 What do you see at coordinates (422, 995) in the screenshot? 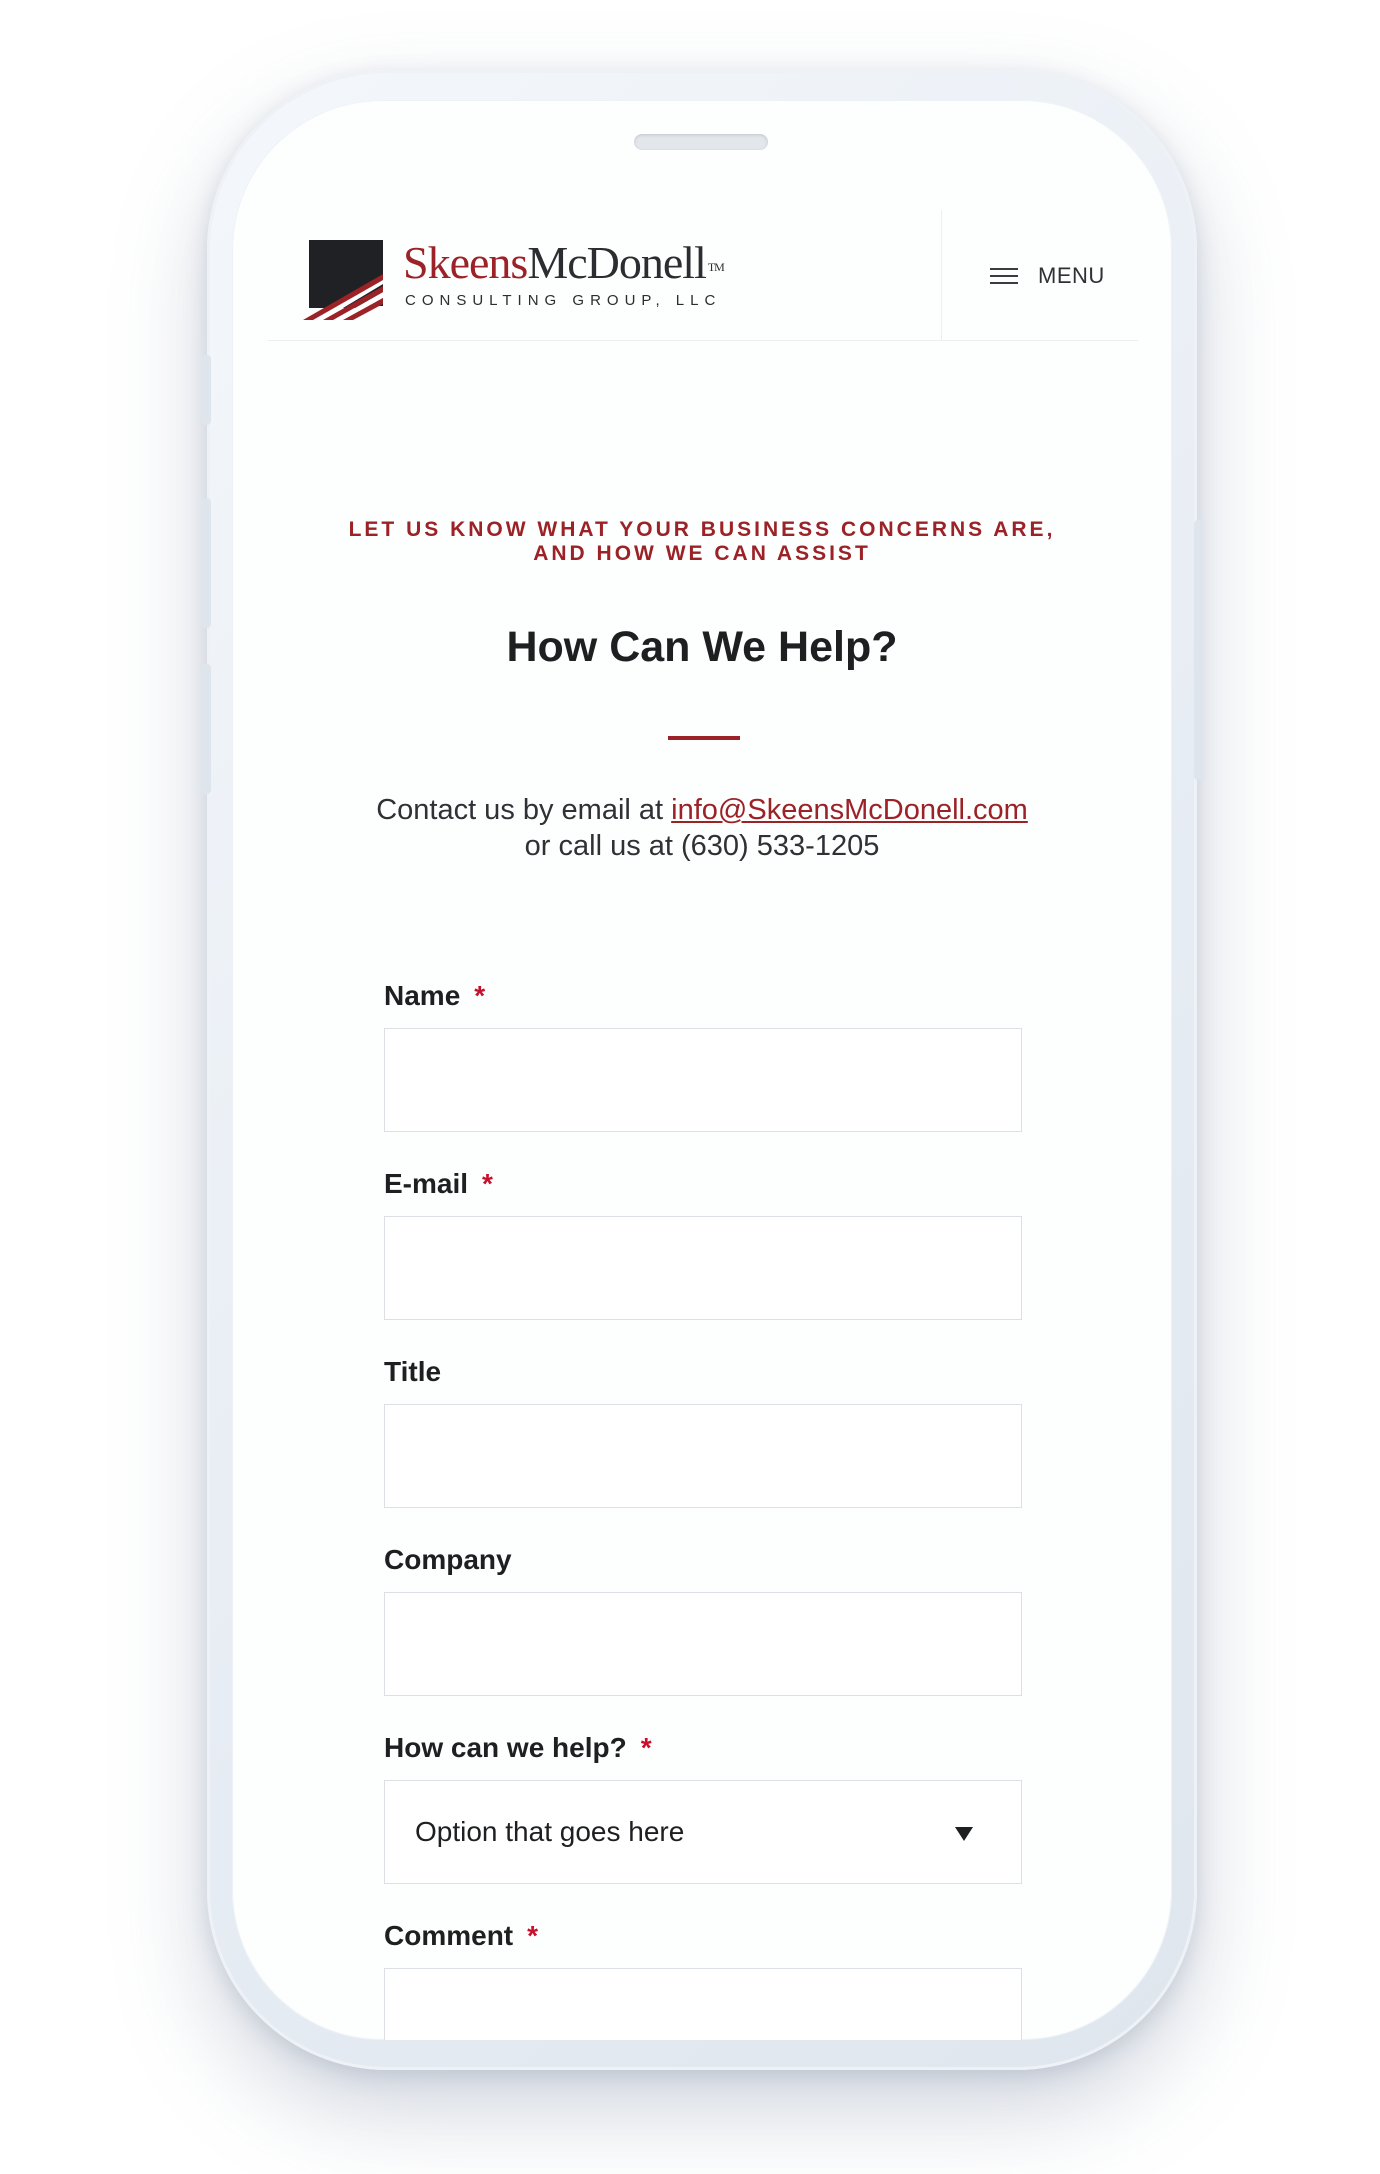
I see `name-label-text: Name` at bounding box center [422, 995].